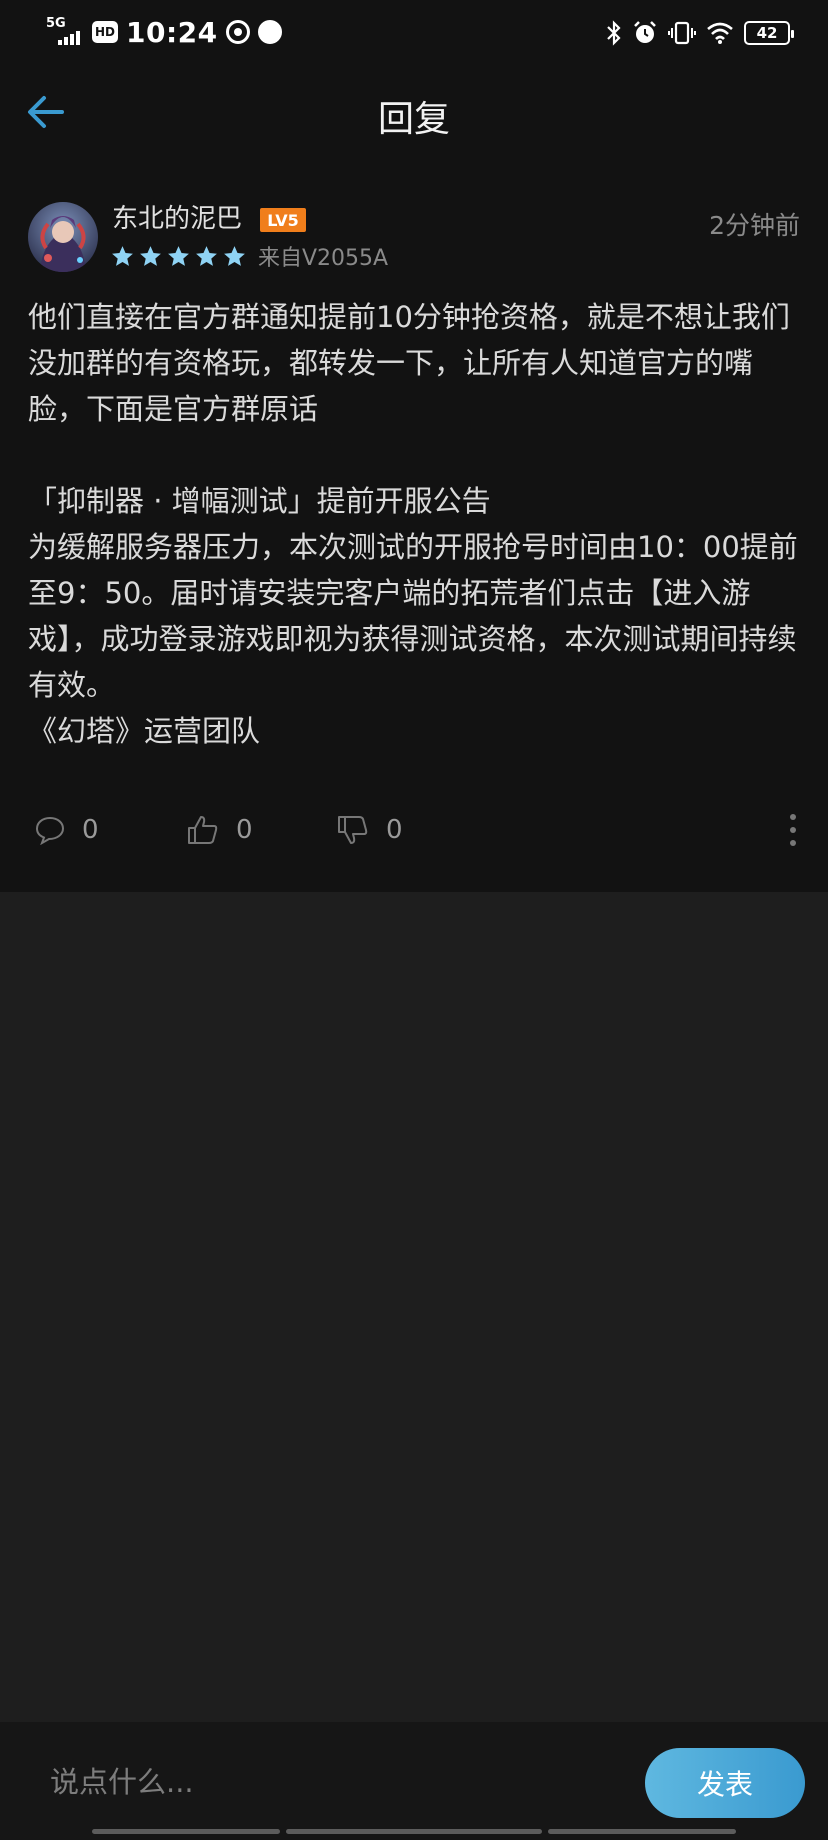  Describe the element at coordinates (172, 32) in the screenshot. I see `clock: 10:24` at that location.